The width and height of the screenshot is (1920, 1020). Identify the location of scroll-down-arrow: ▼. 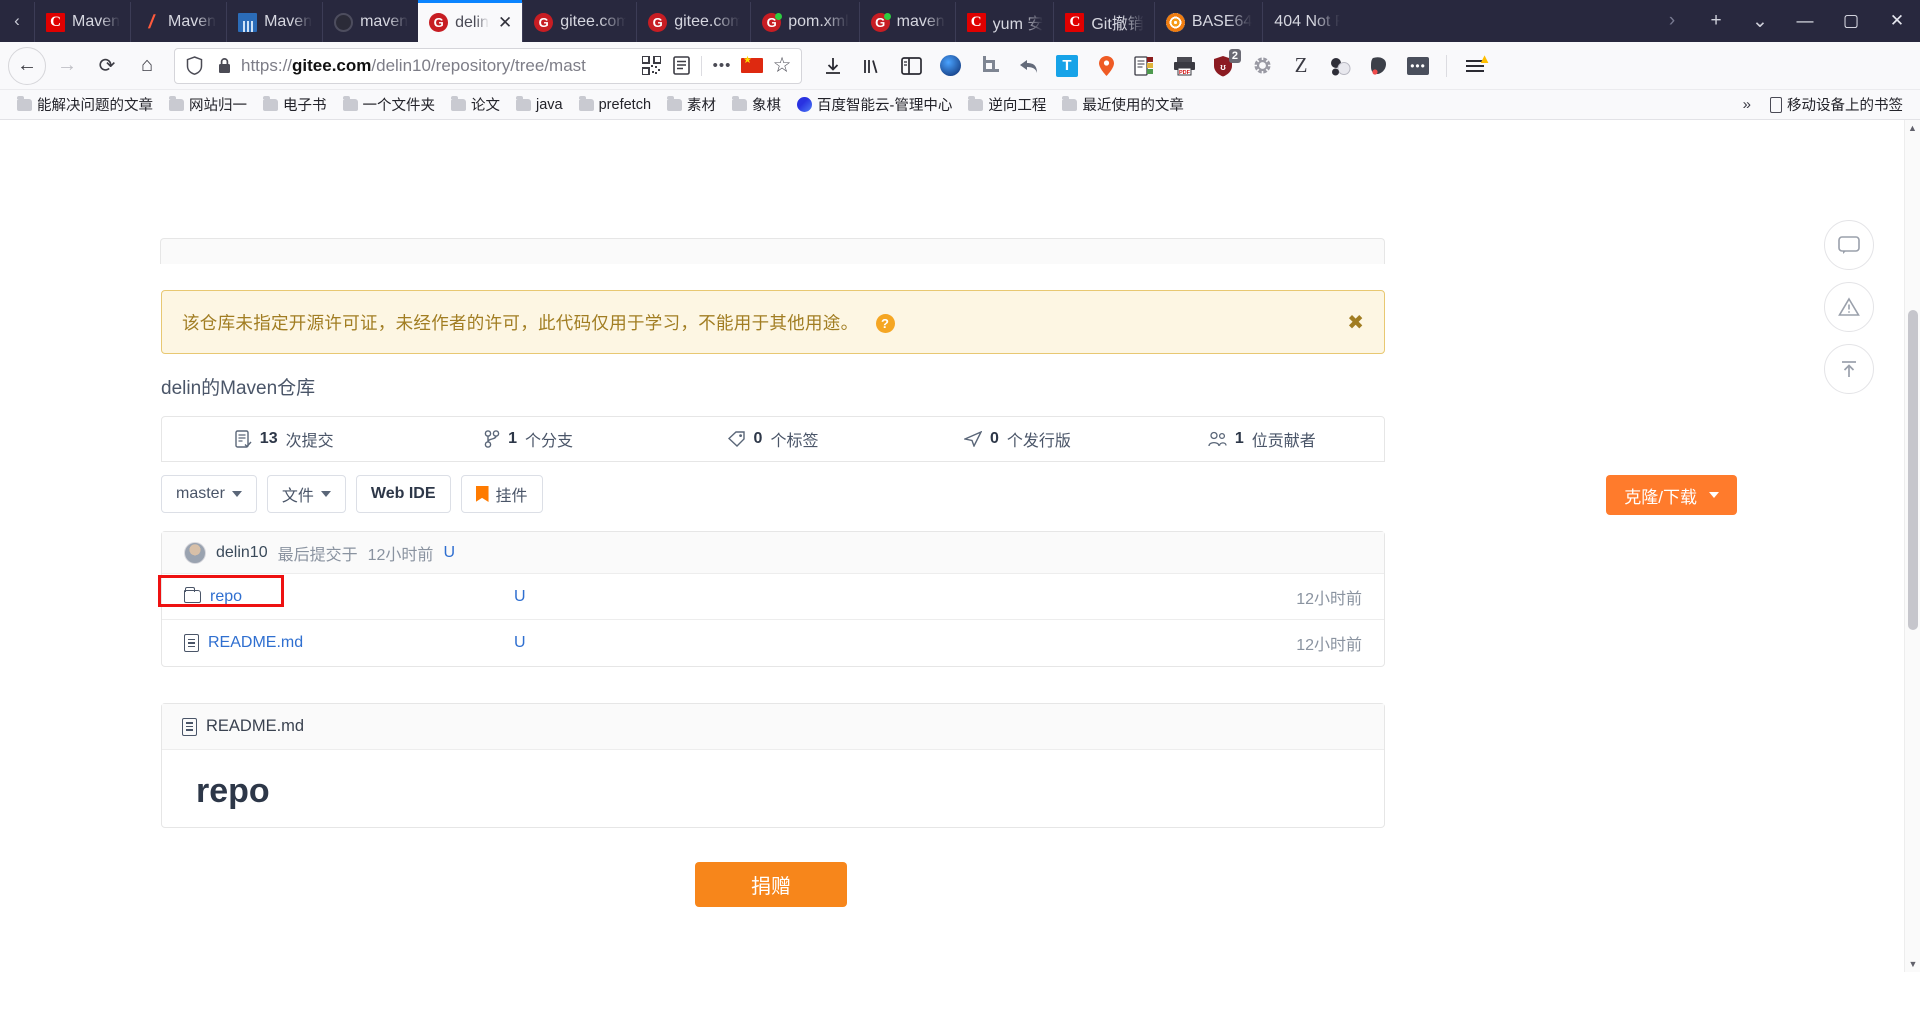
(1912, 964).